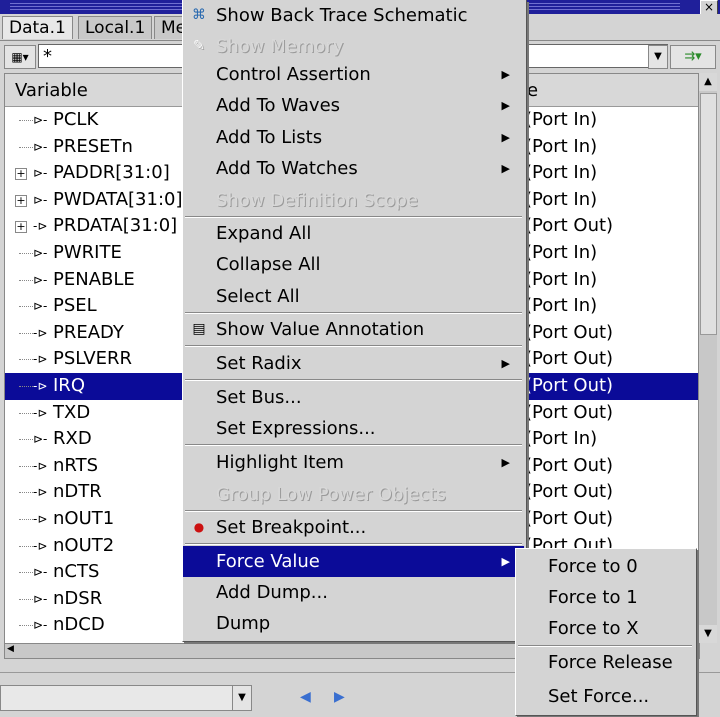  What do you see at coordinates (293, 74) in the screenshot?
I see `menu-item-label: Control Assertion` at bounding box center [293, 74].